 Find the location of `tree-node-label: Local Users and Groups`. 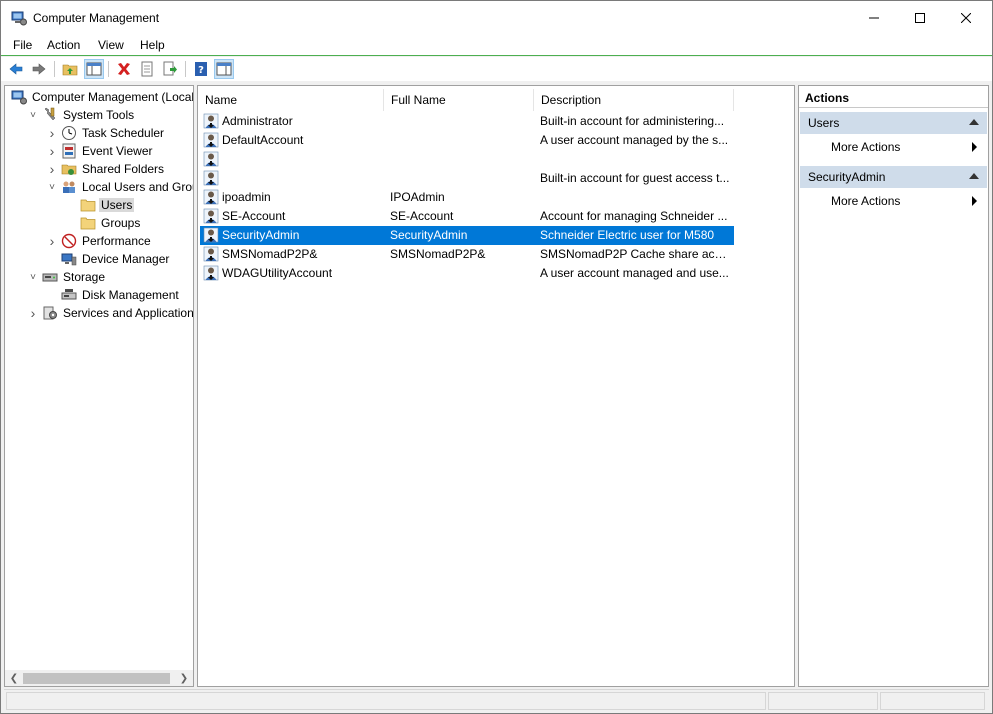

tree-node-label: Local Users and Groups is located at coordinates (137, 187).